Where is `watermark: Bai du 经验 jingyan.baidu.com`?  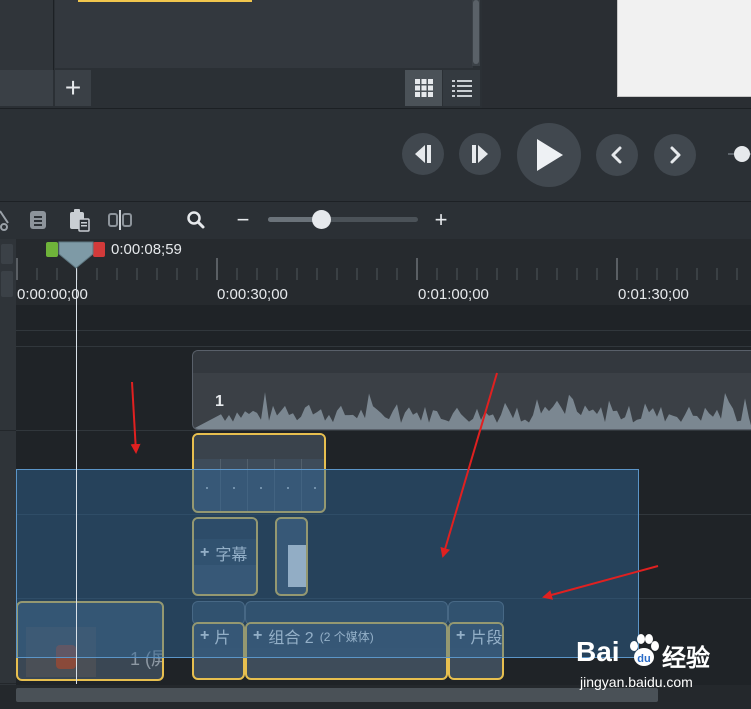 watermark: Bai du 经验 jingyan.baidu.com is located at coordinates (663, 665).